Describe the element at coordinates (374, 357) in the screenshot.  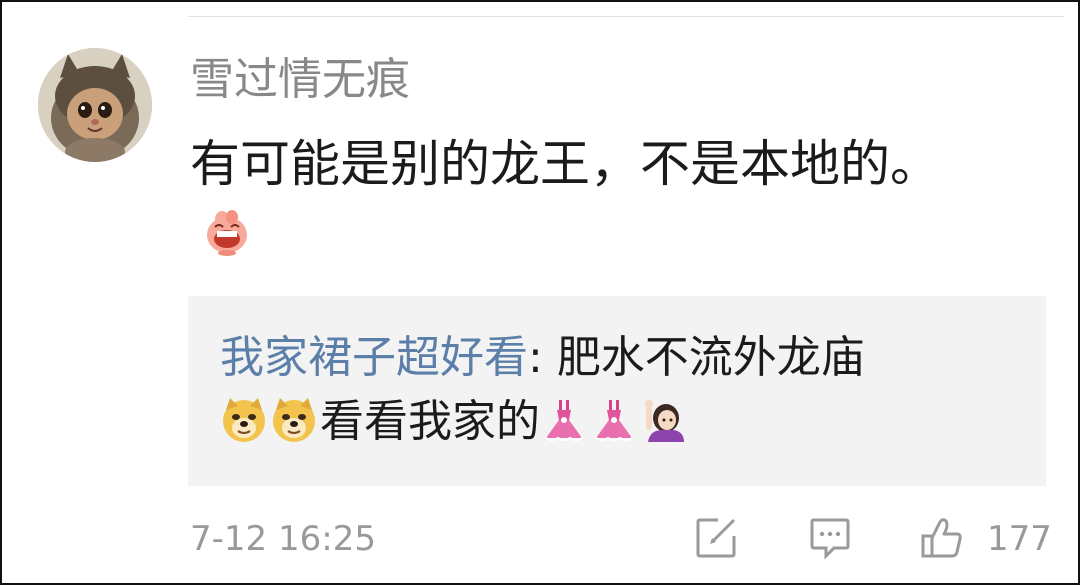
I see `reply-username: 我家裙子超好看` at that location.